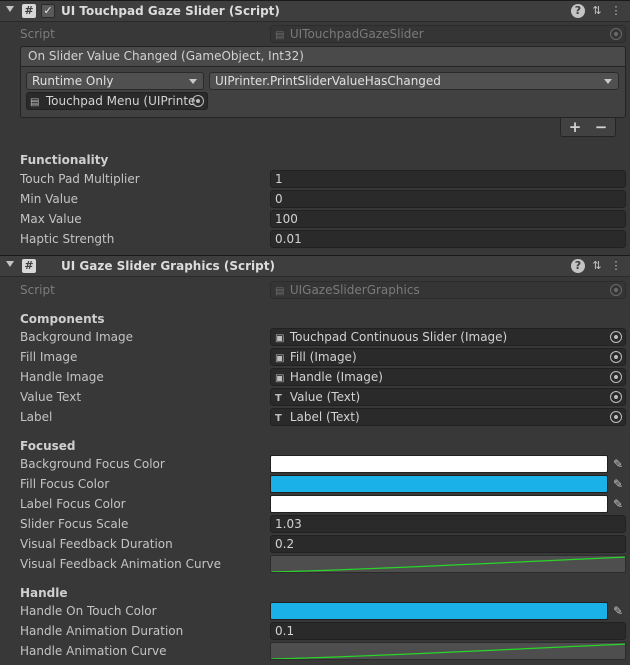 The width and height of the screenshot is (630, 665). What do you see at coordinates (80, 179) in the screenshot?
I see `touch-pad-multiplier-label: Touch Pad Multiplier` at bounding box center [80, 179].